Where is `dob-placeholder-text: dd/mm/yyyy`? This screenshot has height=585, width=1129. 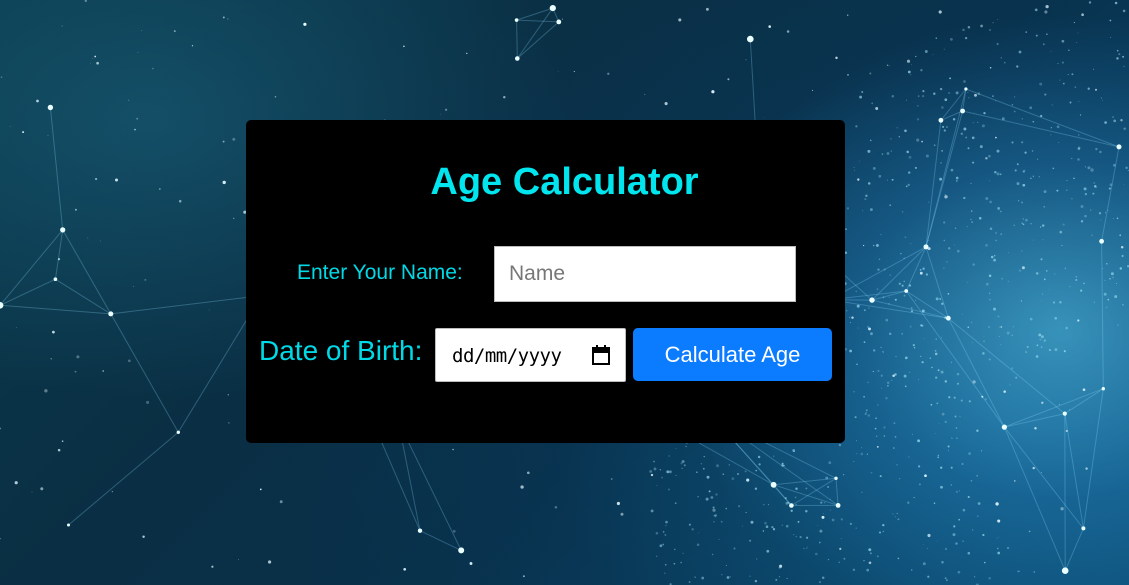
dob-placeholder-text: dd/mm/yyyy is located at coordinates (507, 356).